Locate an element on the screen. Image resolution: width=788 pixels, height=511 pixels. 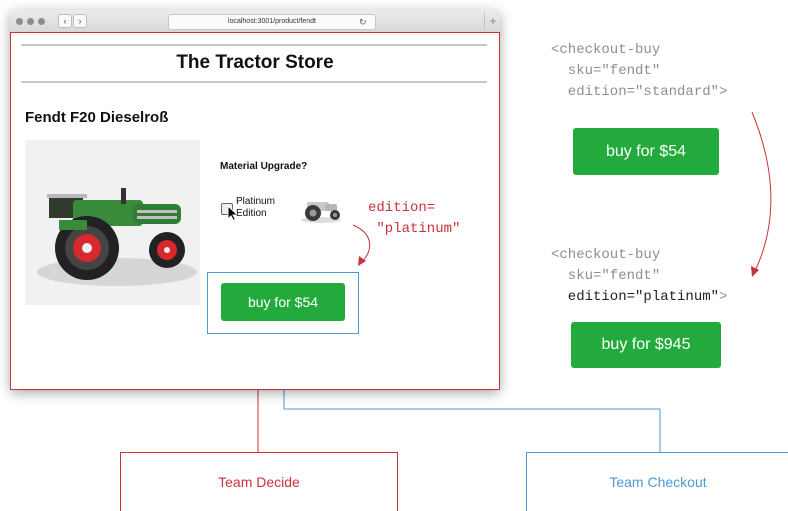
team-checkout-box: Team Checkout is located at coordinates (657, 481).